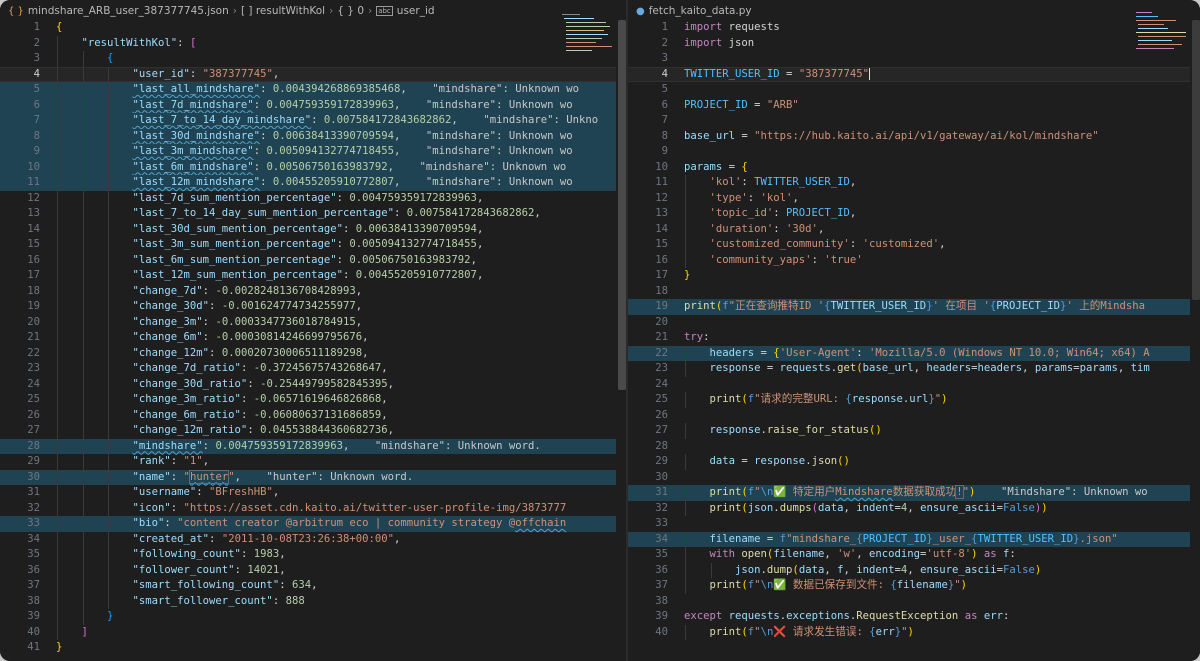  Describe the element at coordinates (914, 74) in the screenshot. I see `code-line: 4 TWITTER_USER_ID = "387377745"` at that location.